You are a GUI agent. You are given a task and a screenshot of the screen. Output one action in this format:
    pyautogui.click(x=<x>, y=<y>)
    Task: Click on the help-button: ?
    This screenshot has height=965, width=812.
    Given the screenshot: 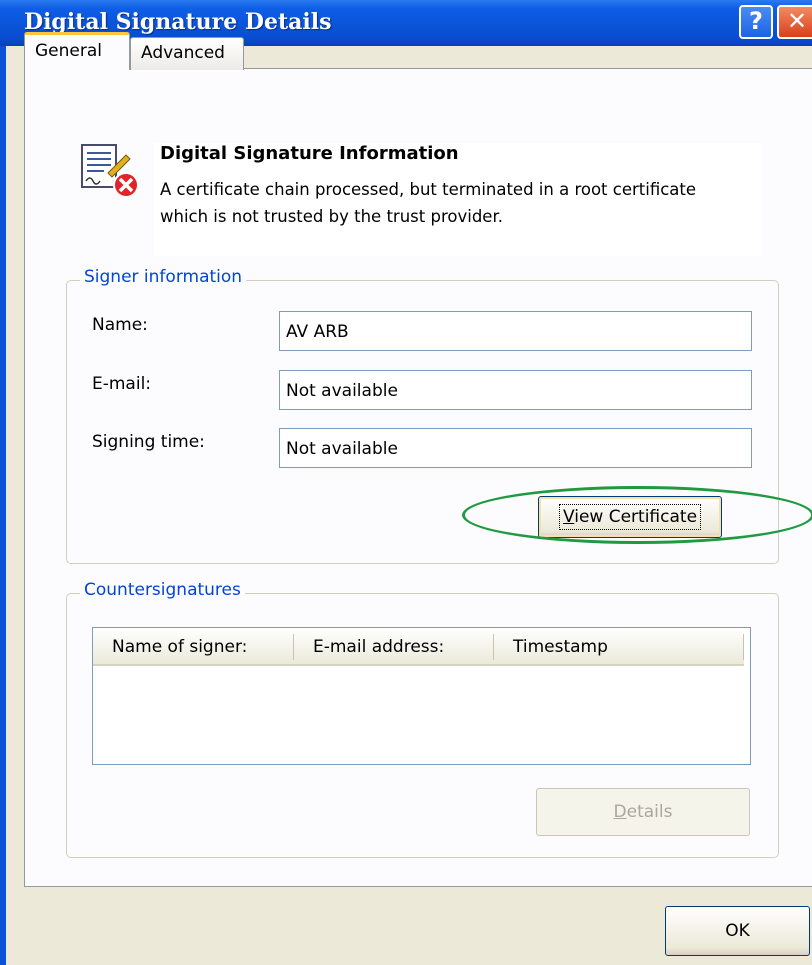 What is the action you would take?
    pyautogui.click(x=756, y=22)
    